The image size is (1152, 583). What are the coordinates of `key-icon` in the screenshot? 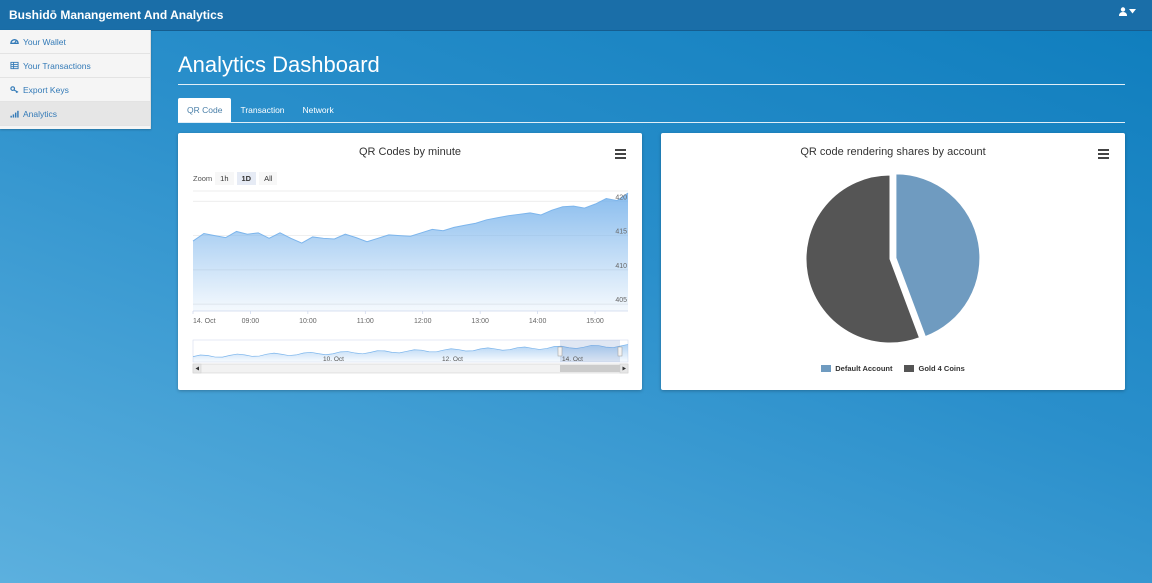 It's located at (14, 90).